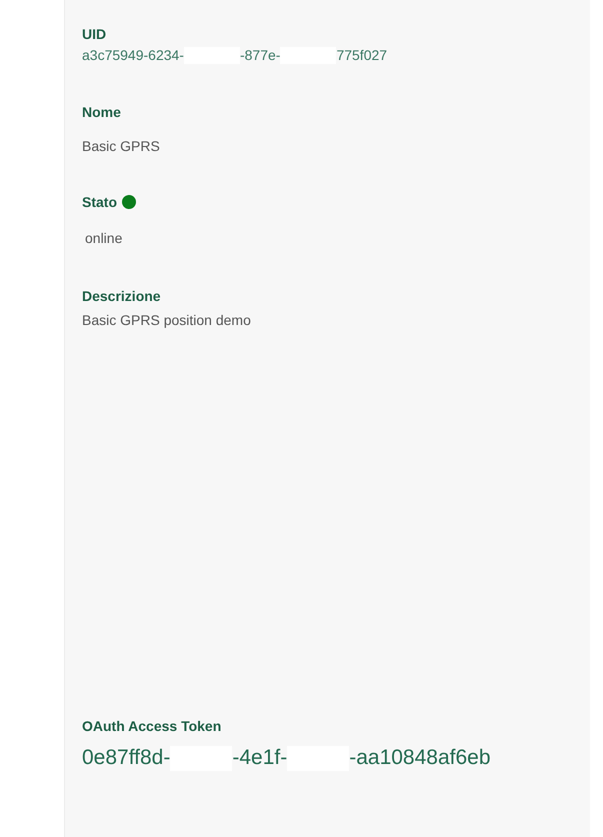 This screenshot has height=837, width=603. I want to click on field-value: Basic GPRS position demo, so click(167, 320).